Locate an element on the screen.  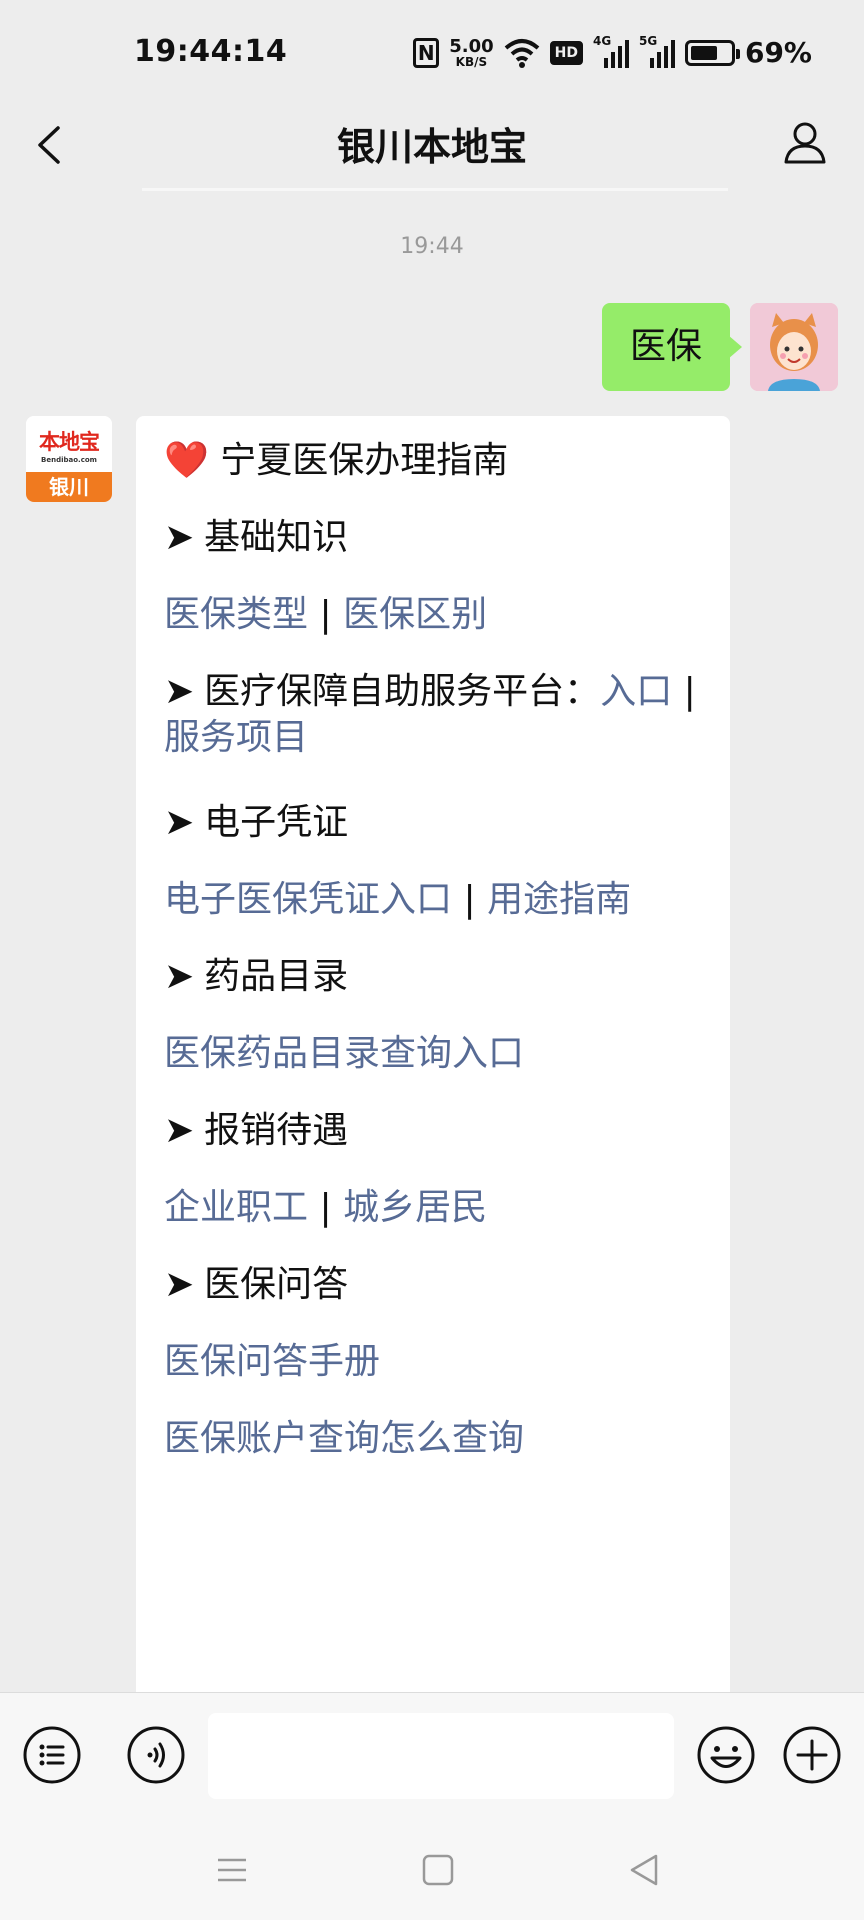
message-timestamp: 19:44 is located at coordinates (432, 246).